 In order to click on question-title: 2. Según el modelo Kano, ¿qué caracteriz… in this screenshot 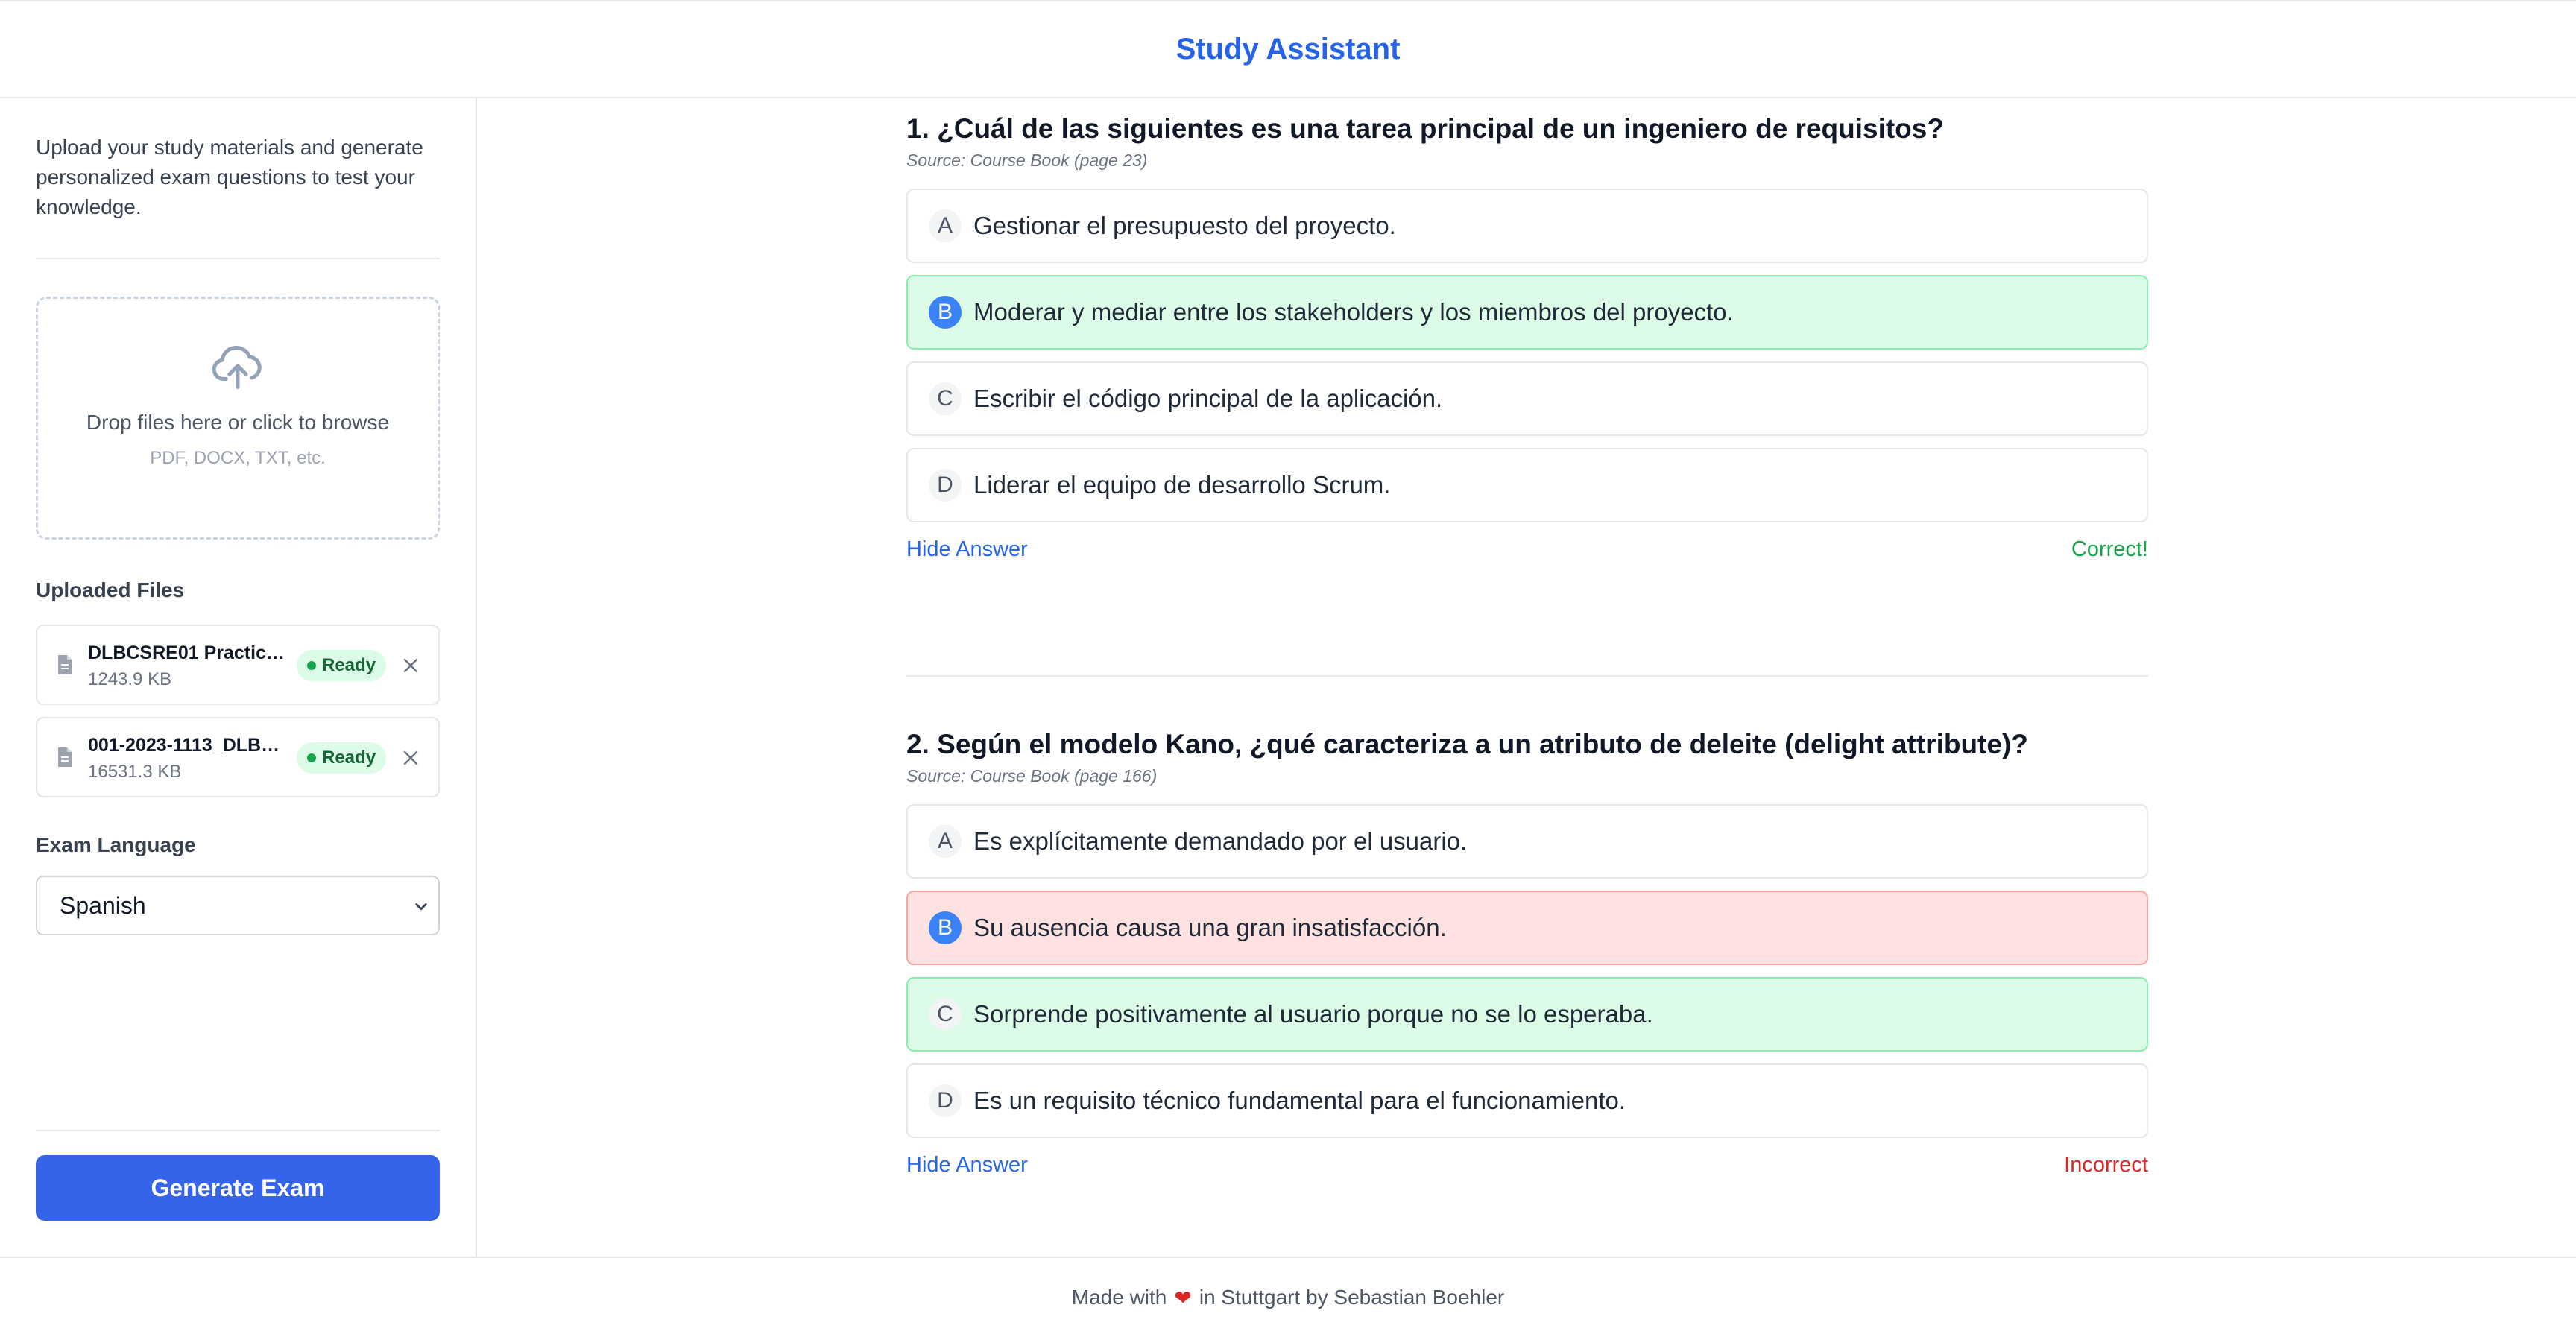, I will do `click(1467, 744)`.